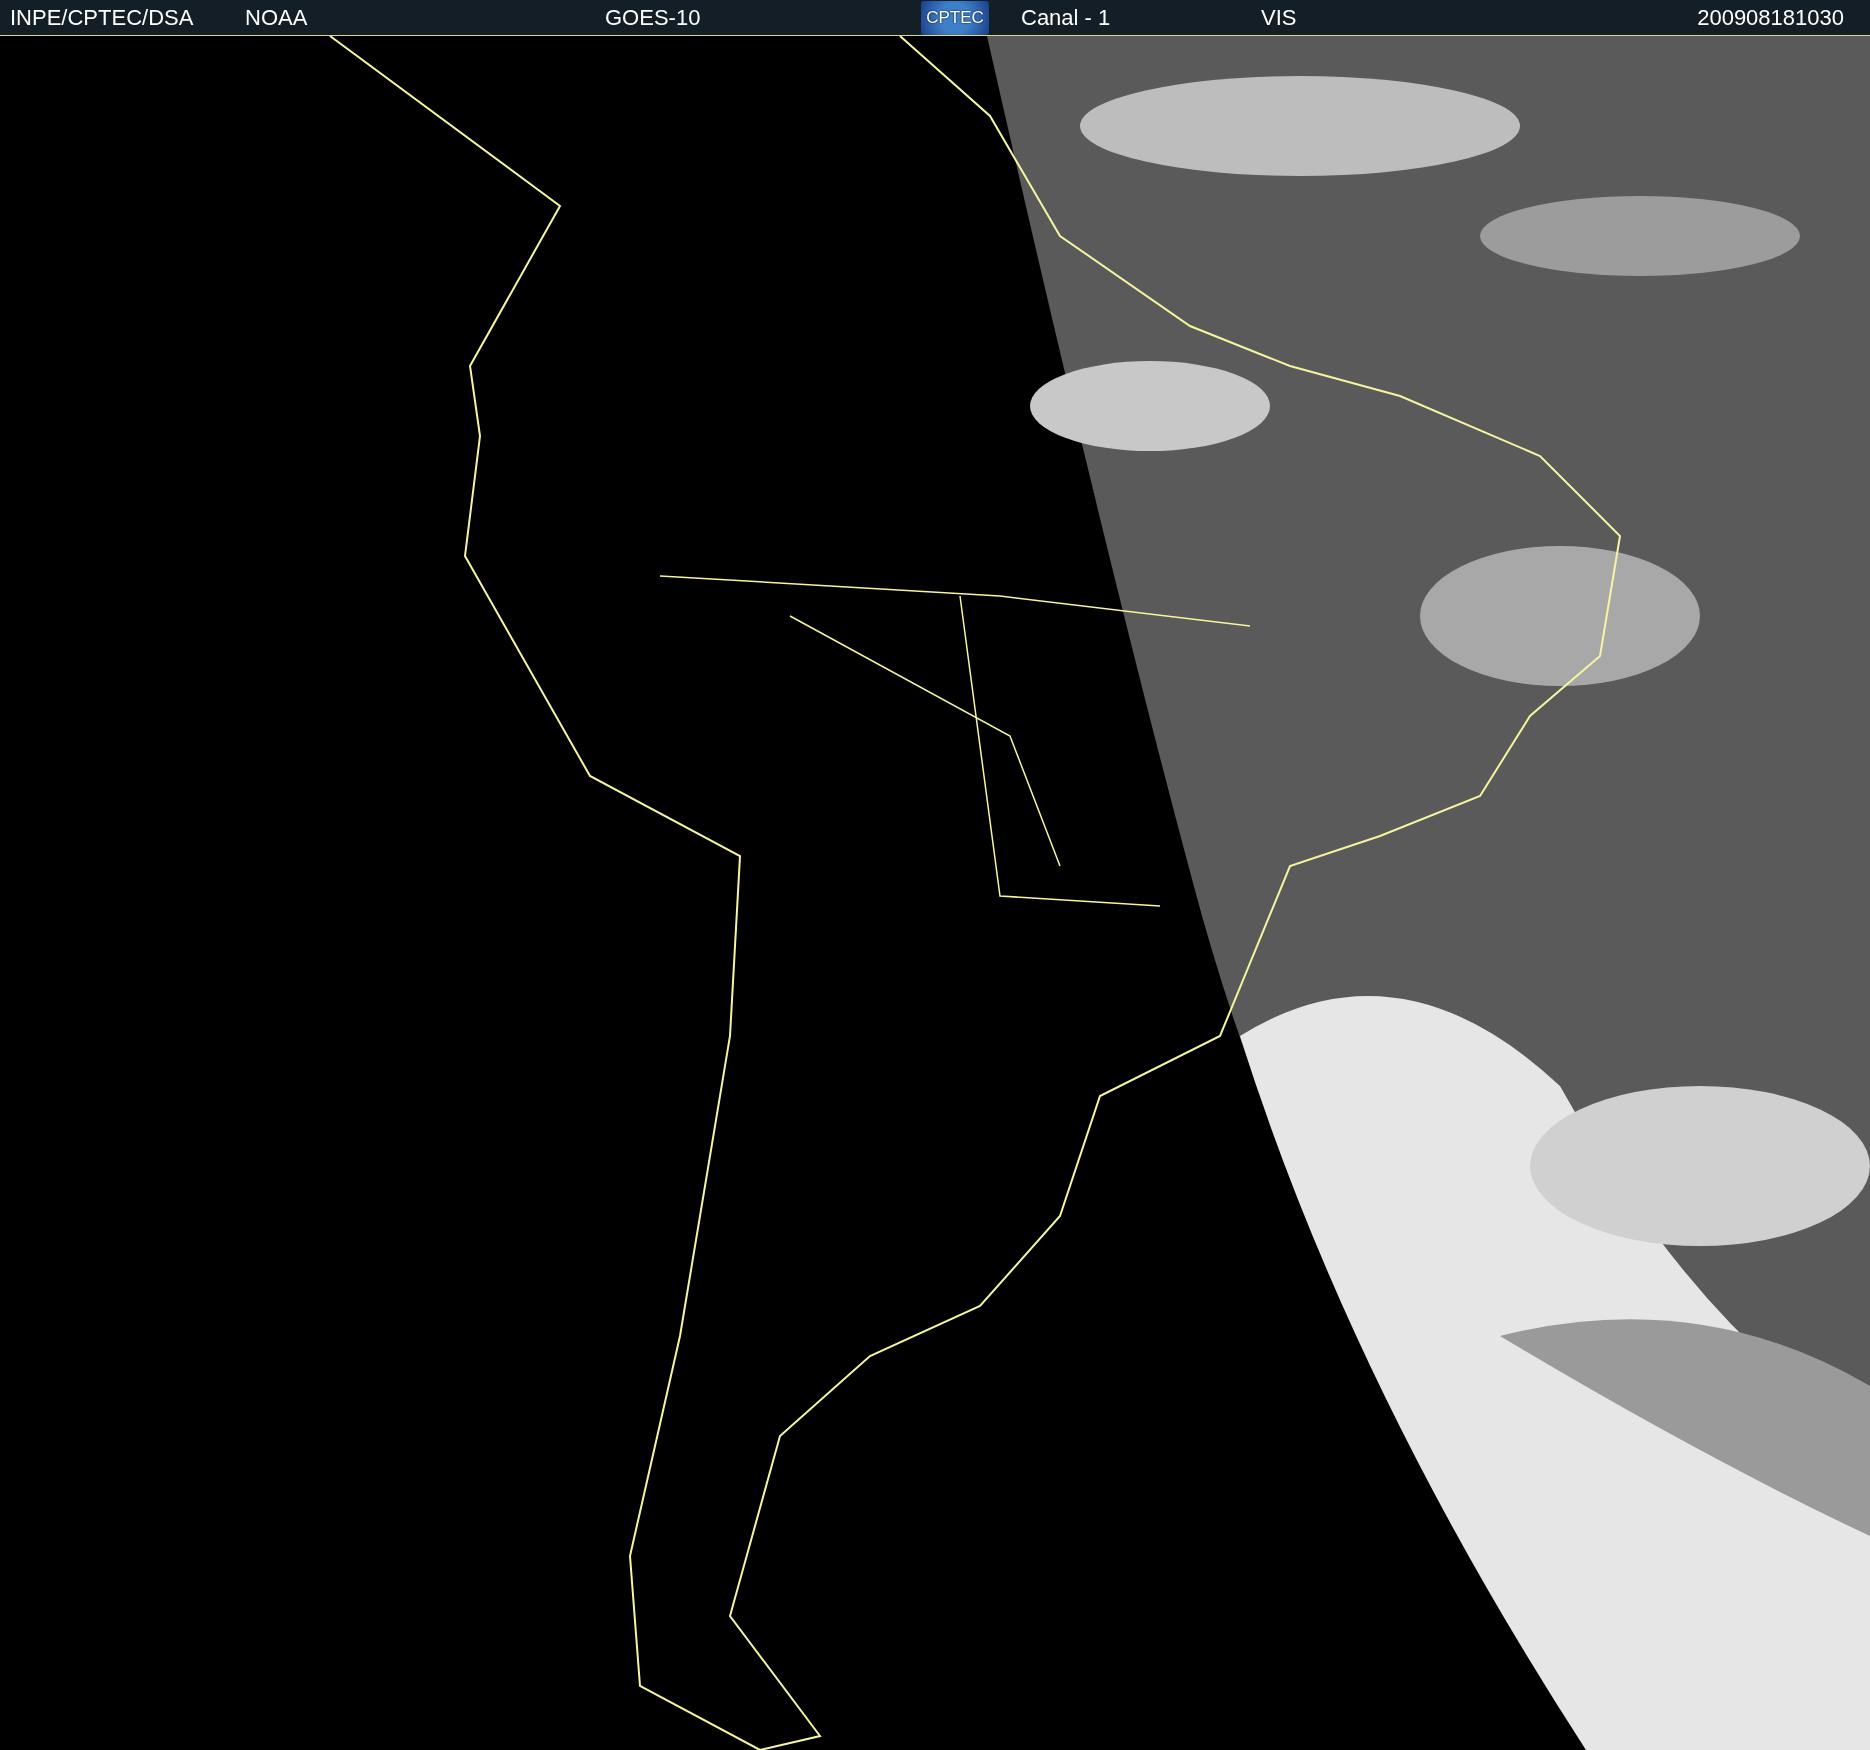  I want to click on band-label: VIS, so click(1279, 17).